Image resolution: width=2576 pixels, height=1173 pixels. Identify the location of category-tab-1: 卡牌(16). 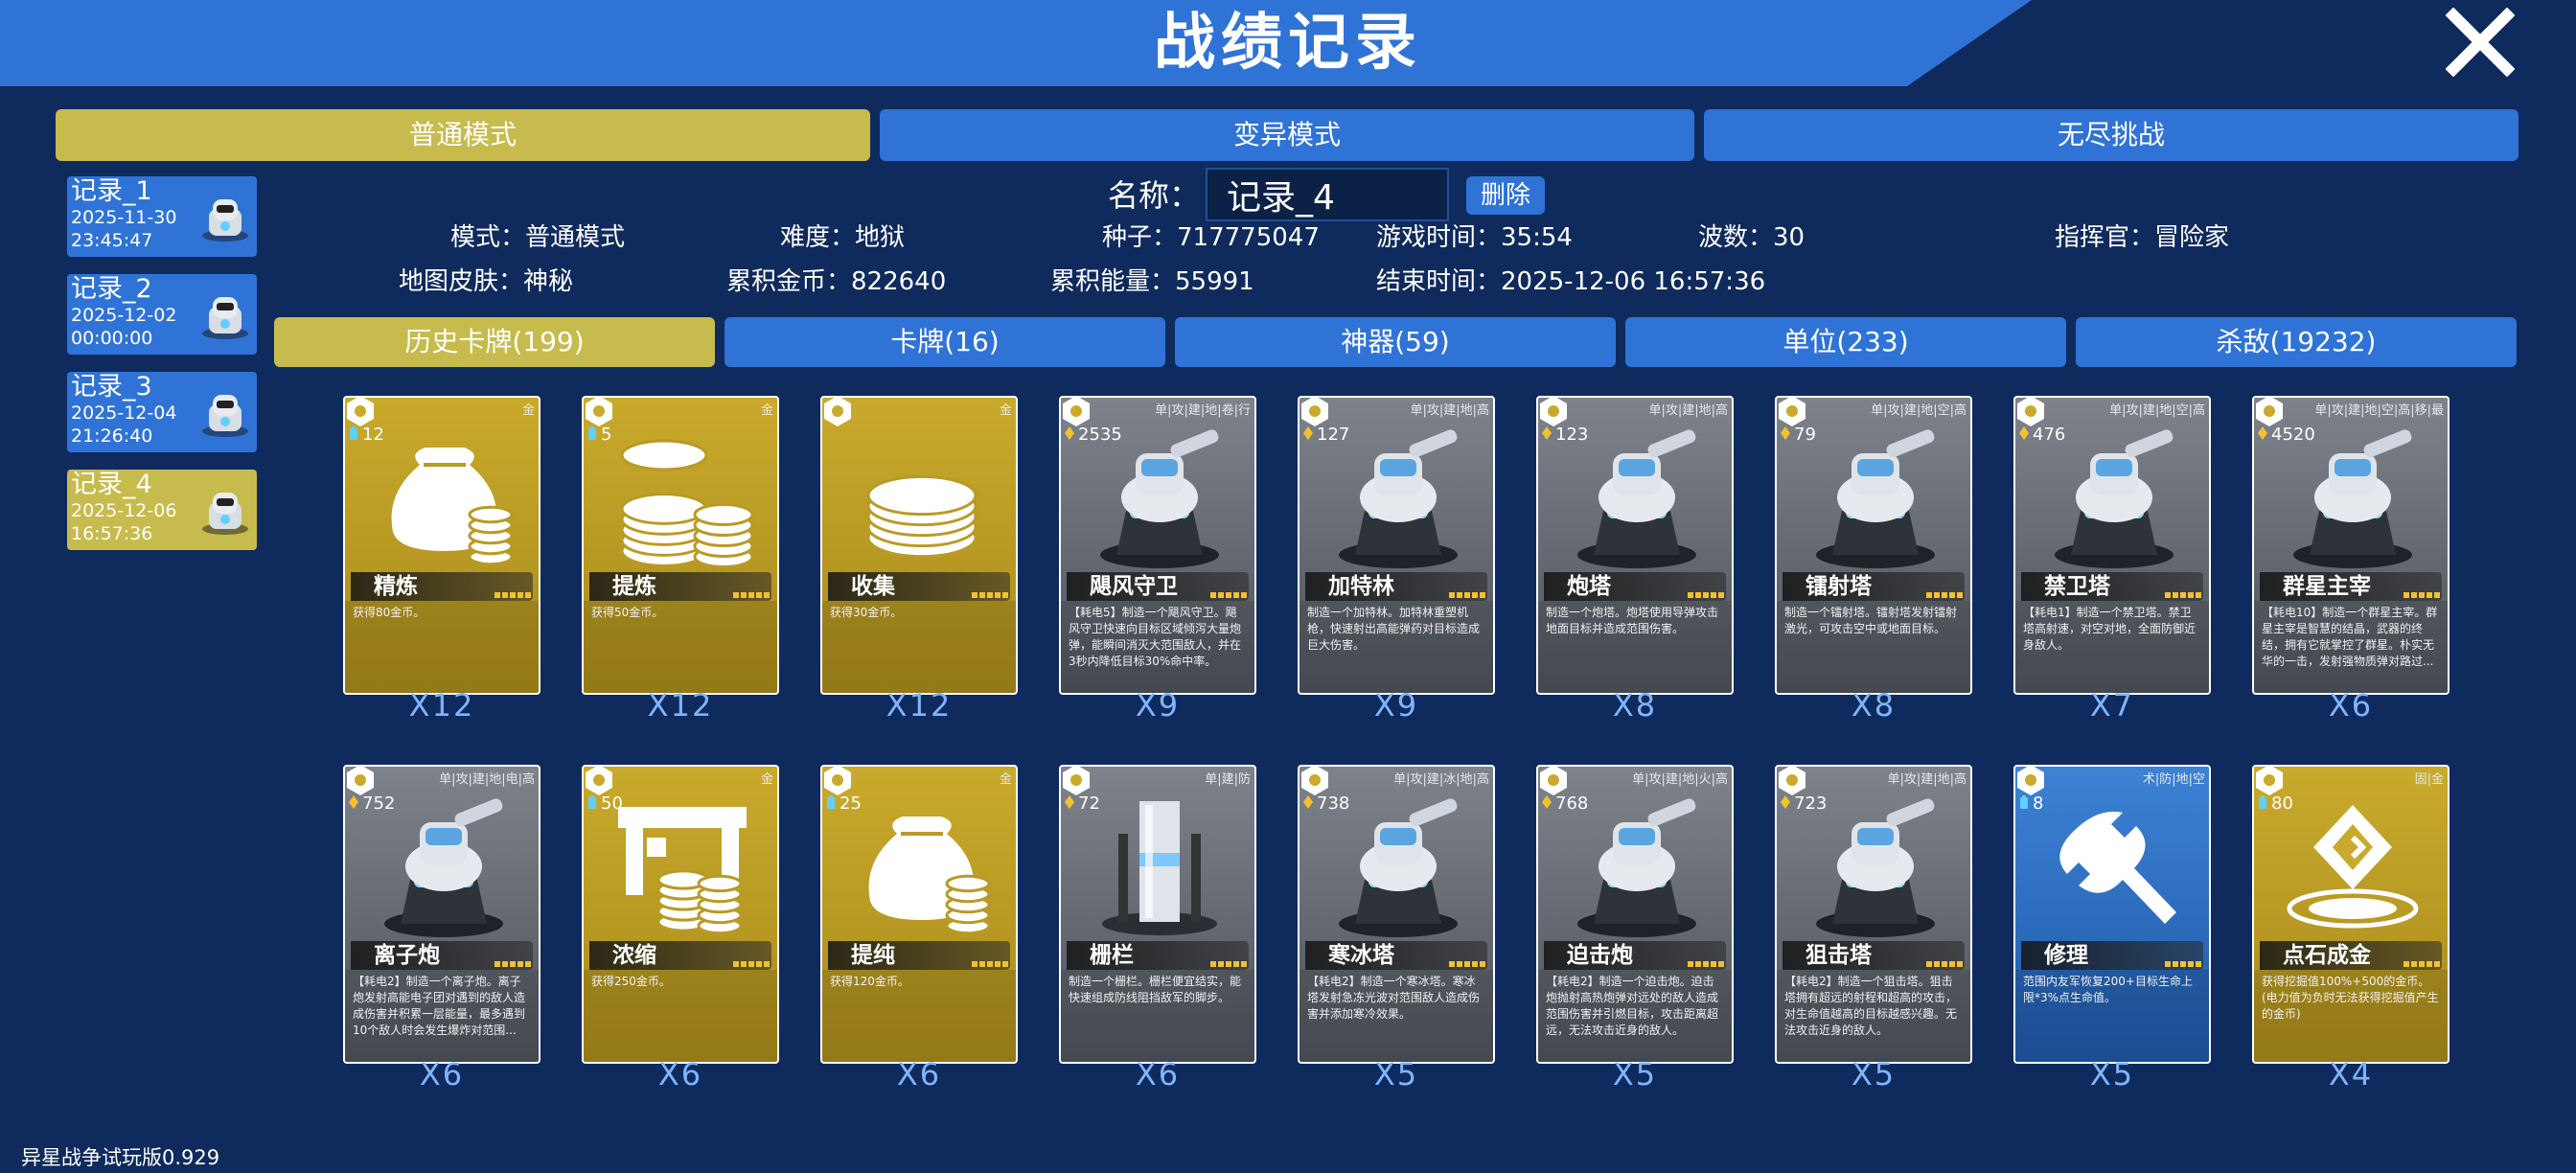
(945, 342).